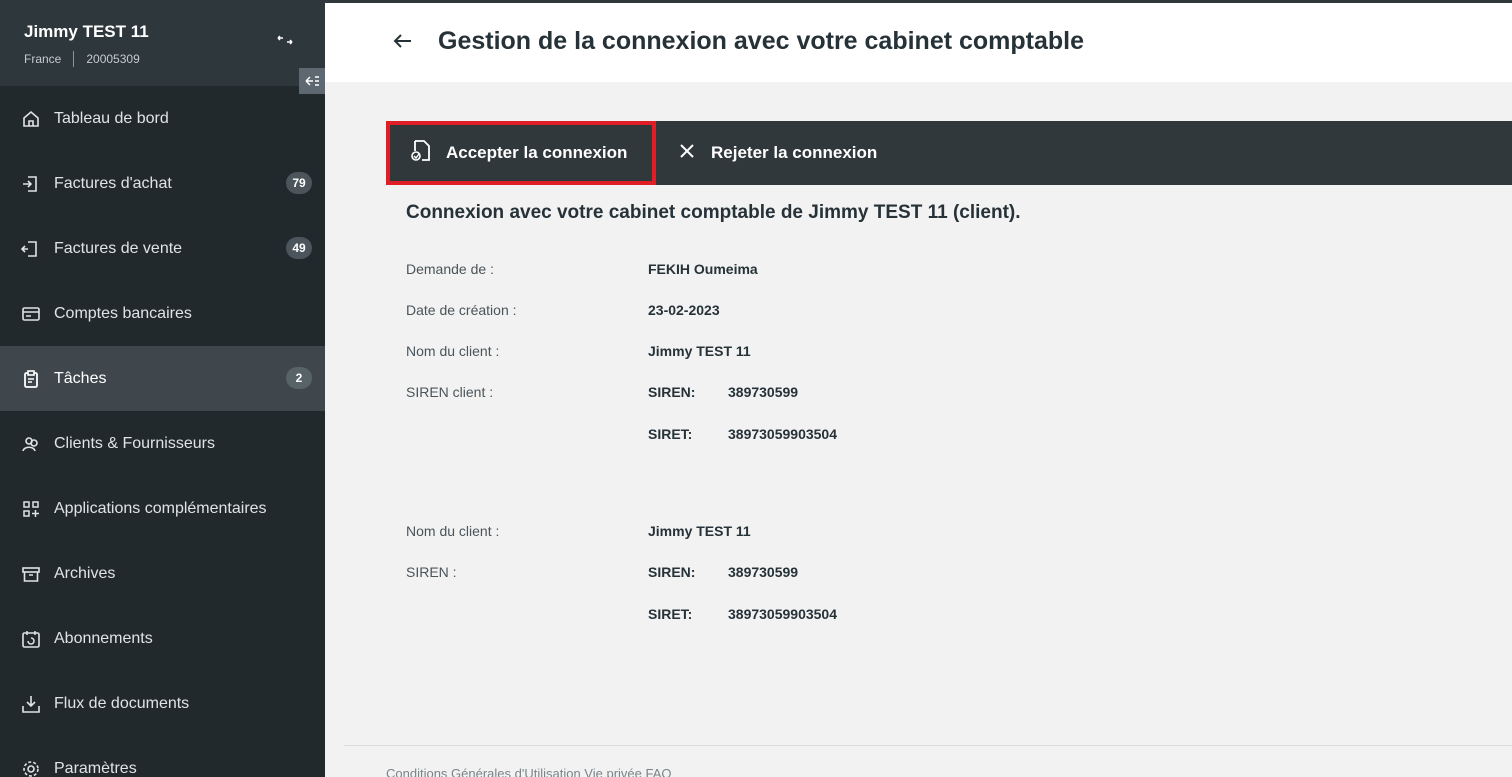 This screenshot has height=777, width=1512. I want to click on sidebar-item-label: Comptes bancaires, so click(123, 313).